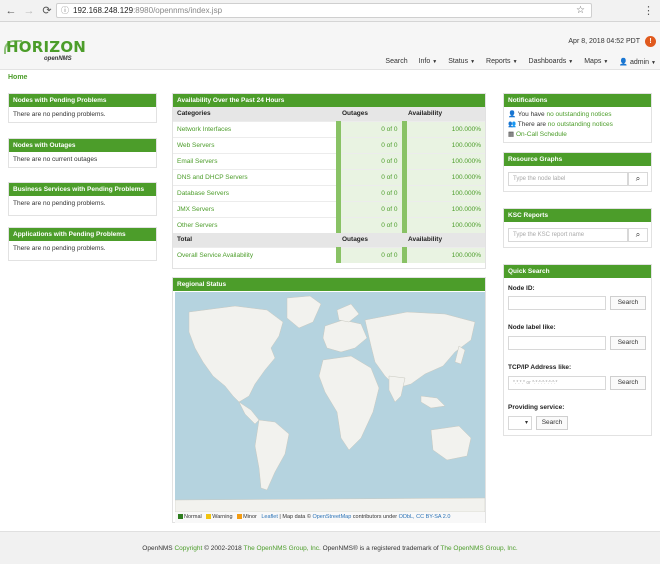 This screenshot has width=660, height=564. Describe the element at coordinates (180, 517) in the screenshot. I see `legend-normal-swatch` at that location.